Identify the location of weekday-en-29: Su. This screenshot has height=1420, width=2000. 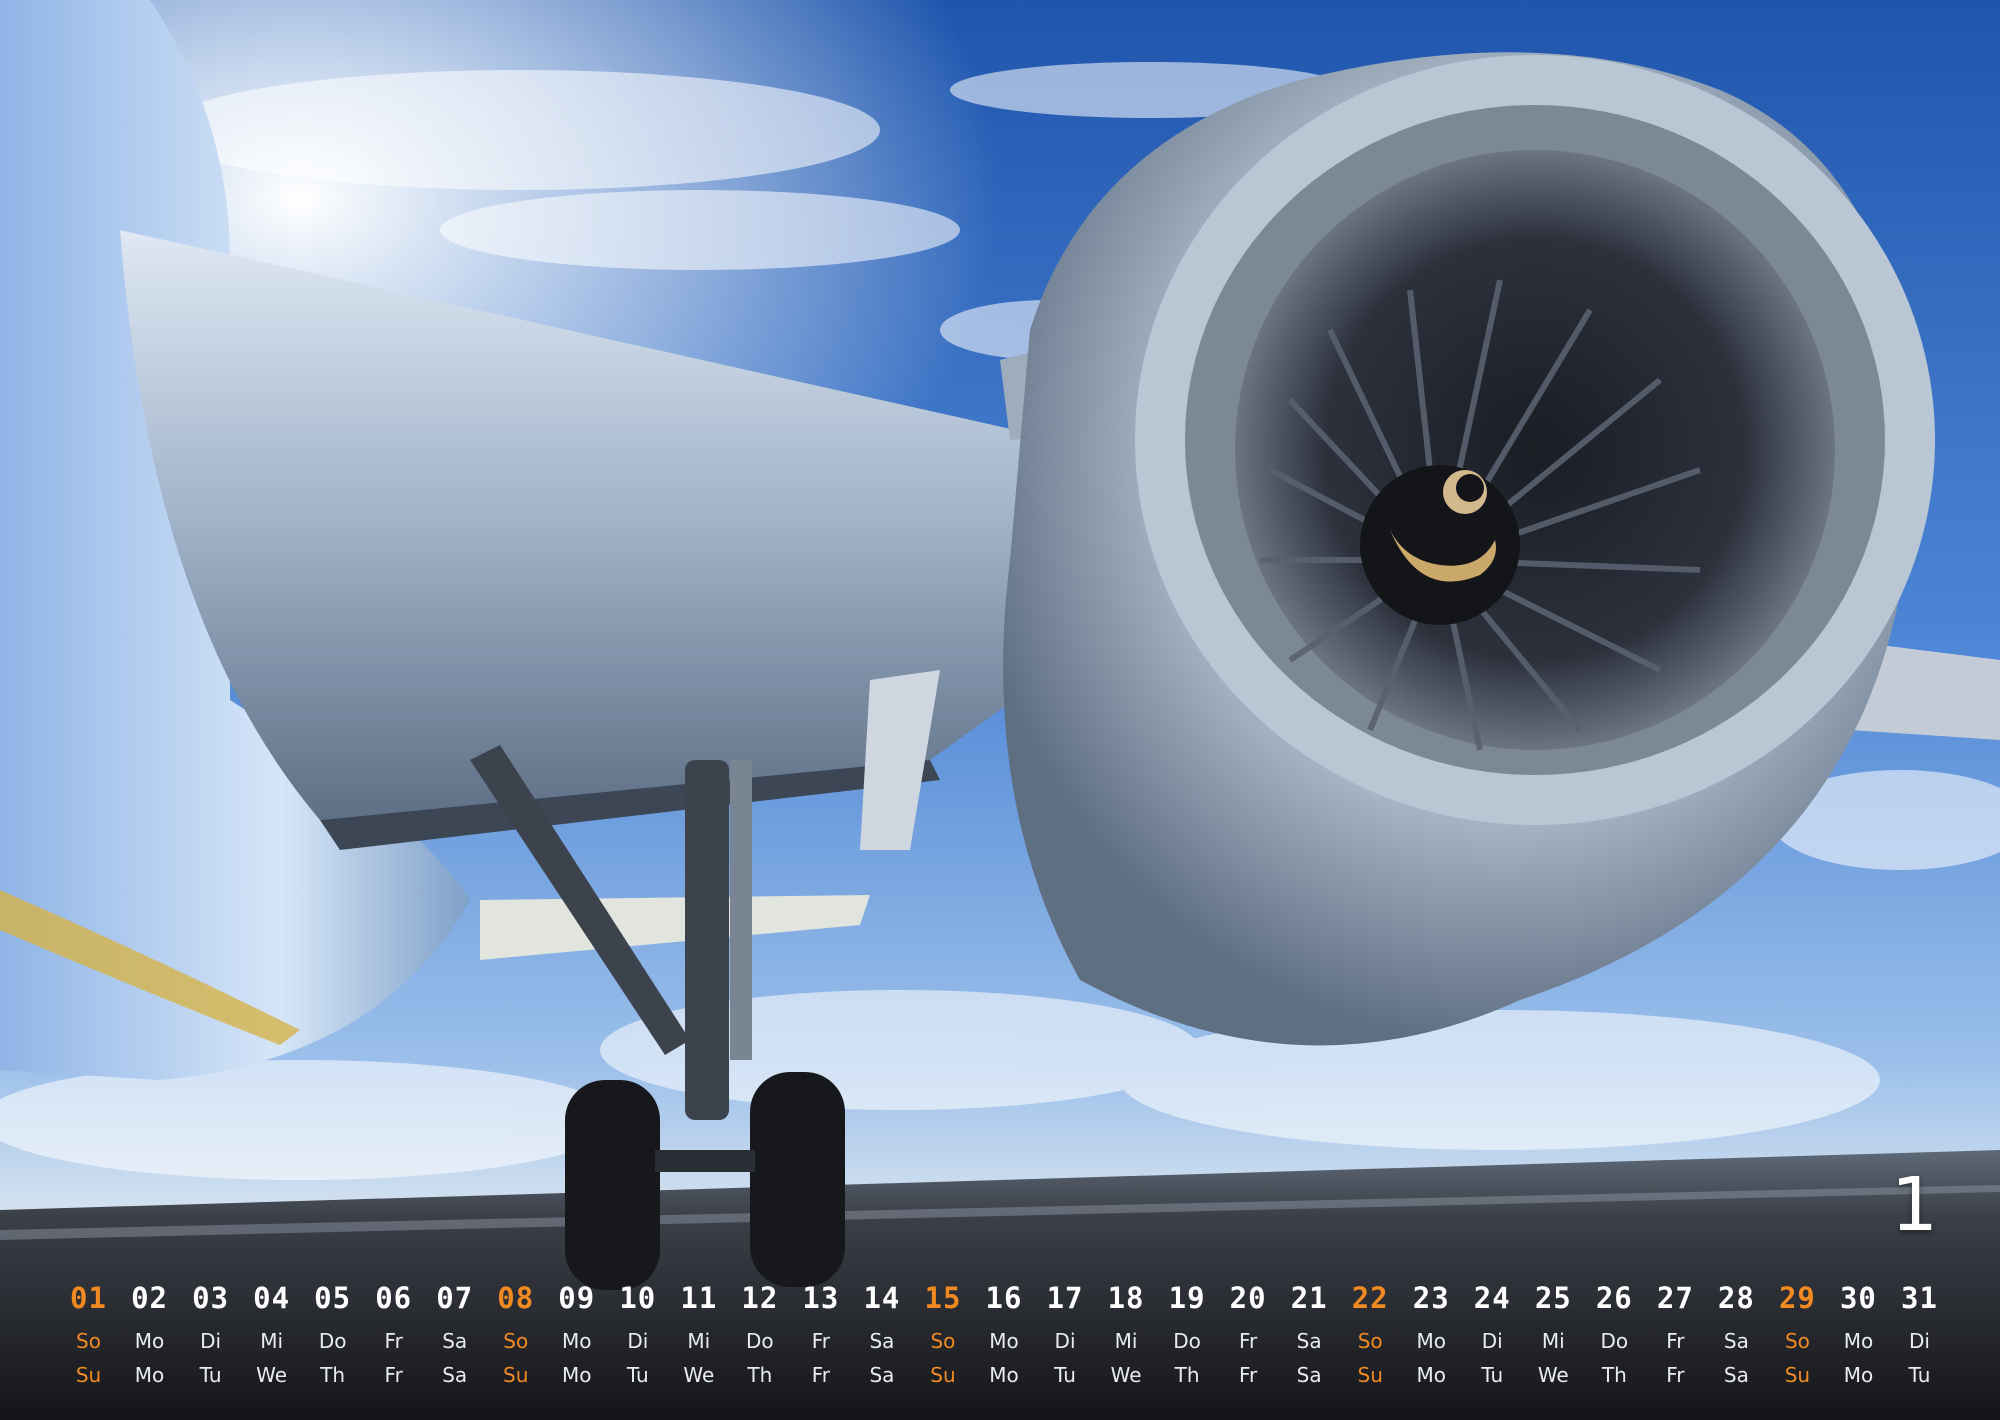
(1797, 1375).